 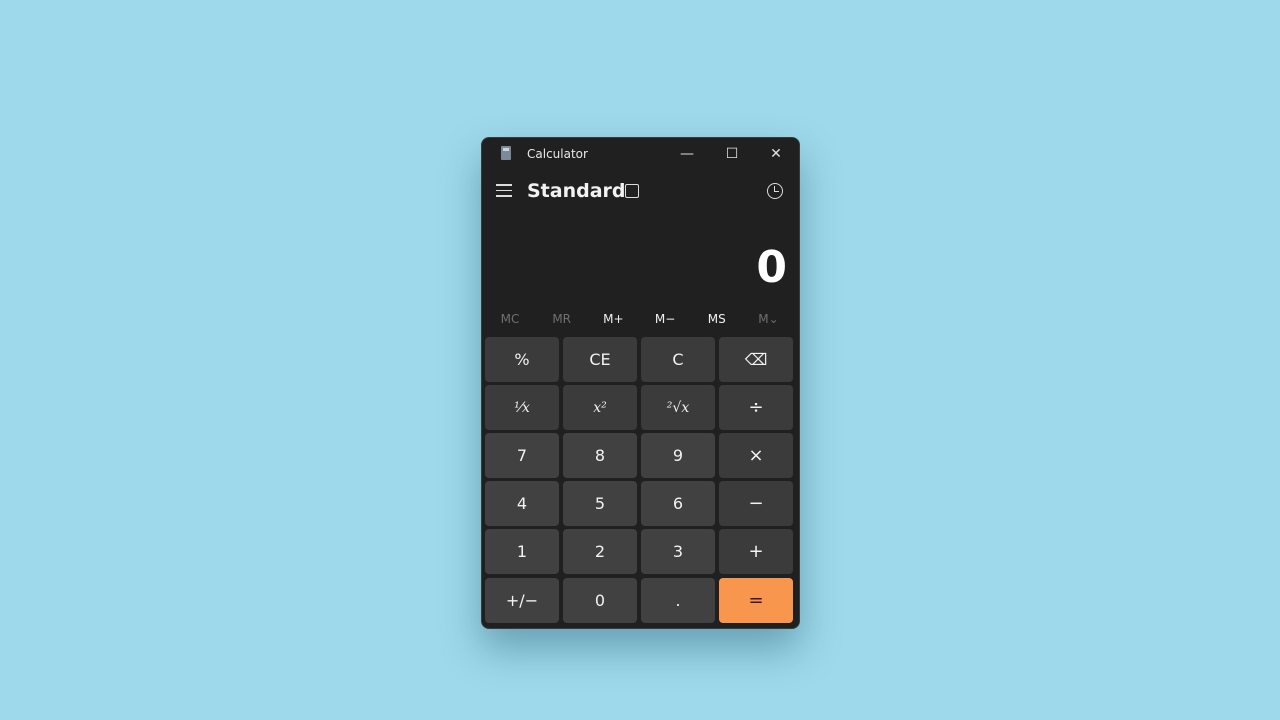 What do you see at coordinates (678, 503) in the screenshot?
I see `digit-6-button: 6` at bounding box center [678, 503].